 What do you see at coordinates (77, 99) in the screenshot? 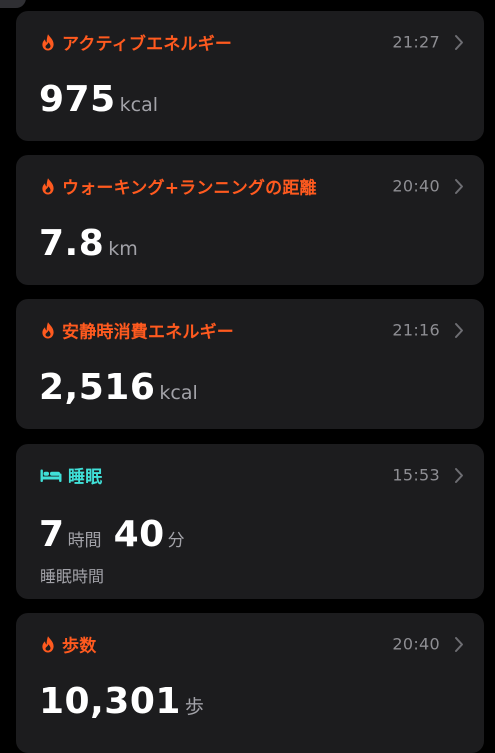
I see `metric-value: 975` at bounding box center [77, 99].